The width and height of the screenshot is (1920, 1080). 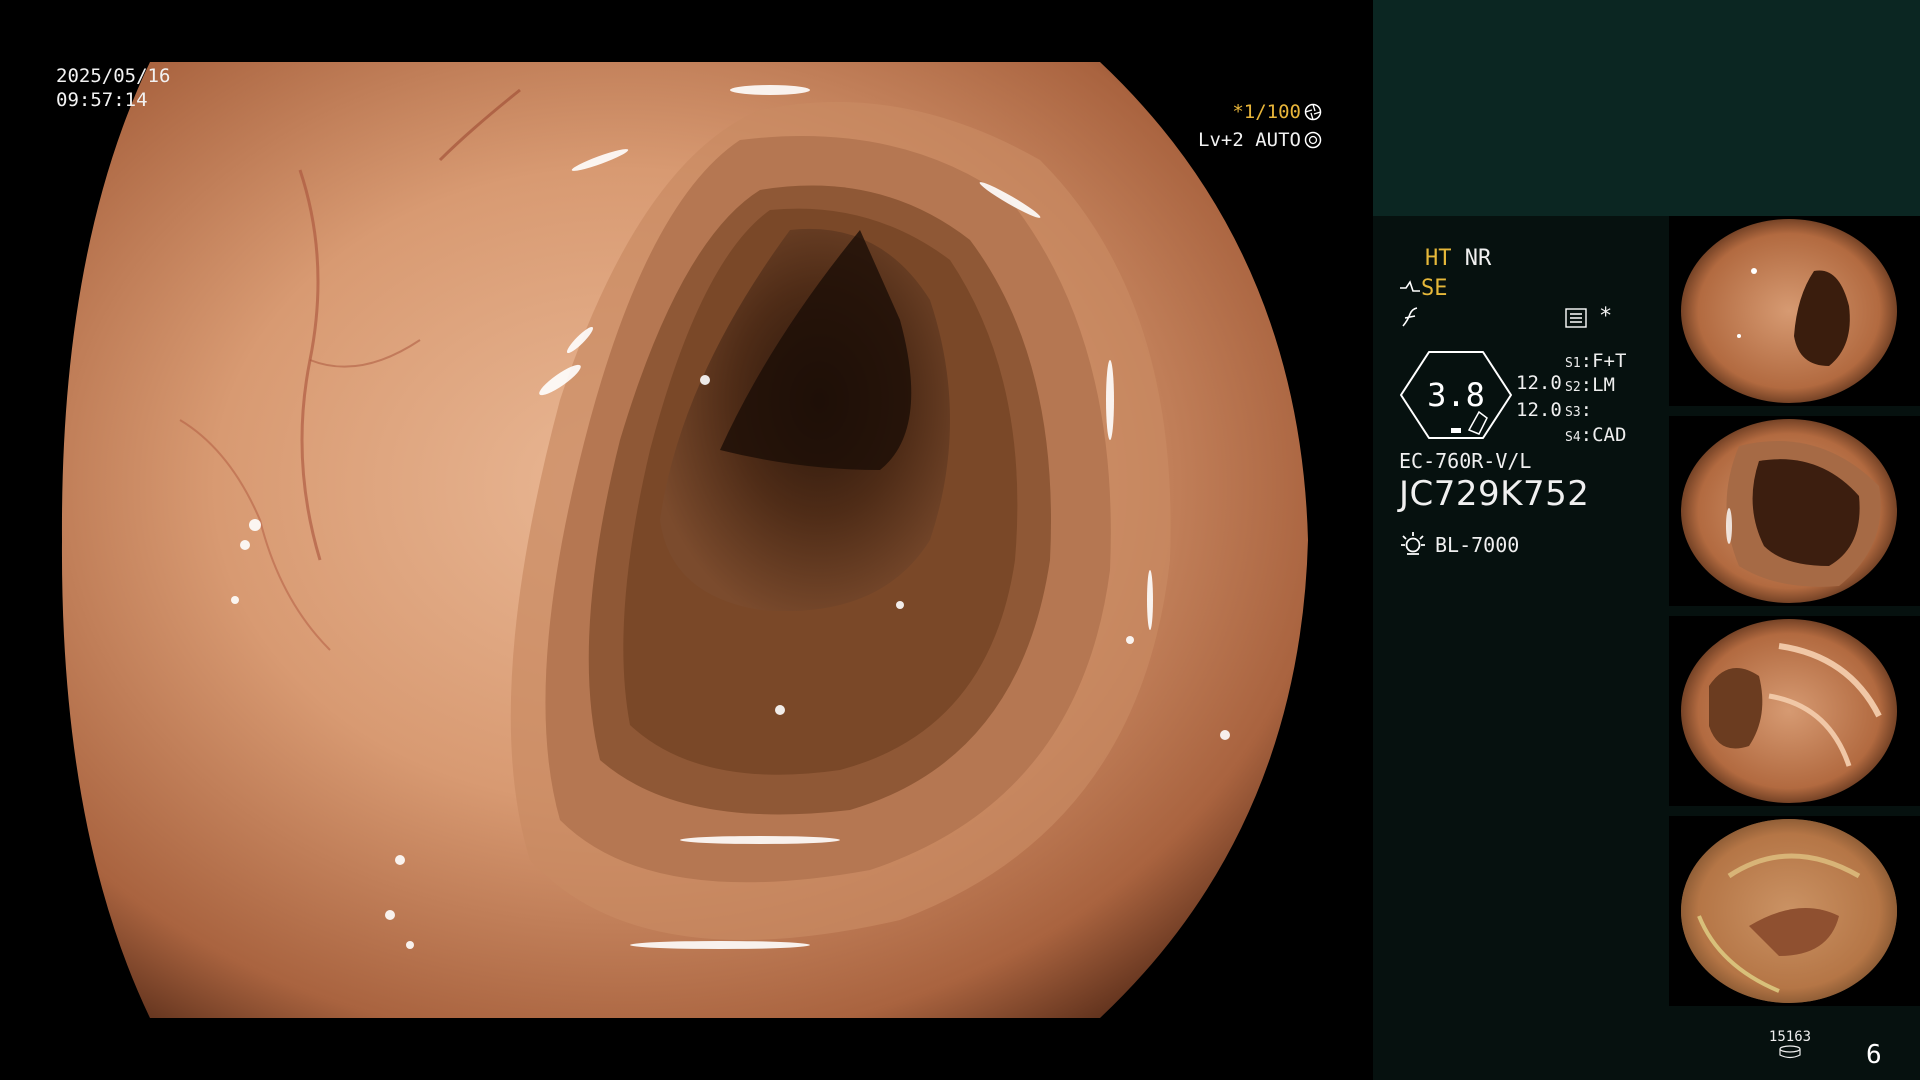 What do you see at coordinates (1266, 112) in the screenshot?
I see `shutter-label: *1/100` at bounding box center [1266, 112].